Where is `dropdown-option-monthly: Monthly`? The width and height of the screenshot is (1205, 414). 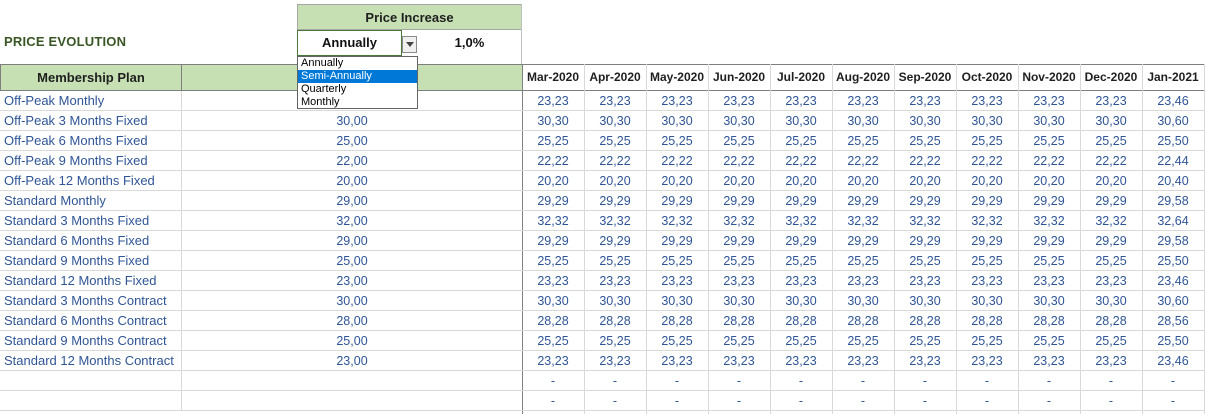 dropdown-option-monthly: Monthly is located at coordinates (357, 102).